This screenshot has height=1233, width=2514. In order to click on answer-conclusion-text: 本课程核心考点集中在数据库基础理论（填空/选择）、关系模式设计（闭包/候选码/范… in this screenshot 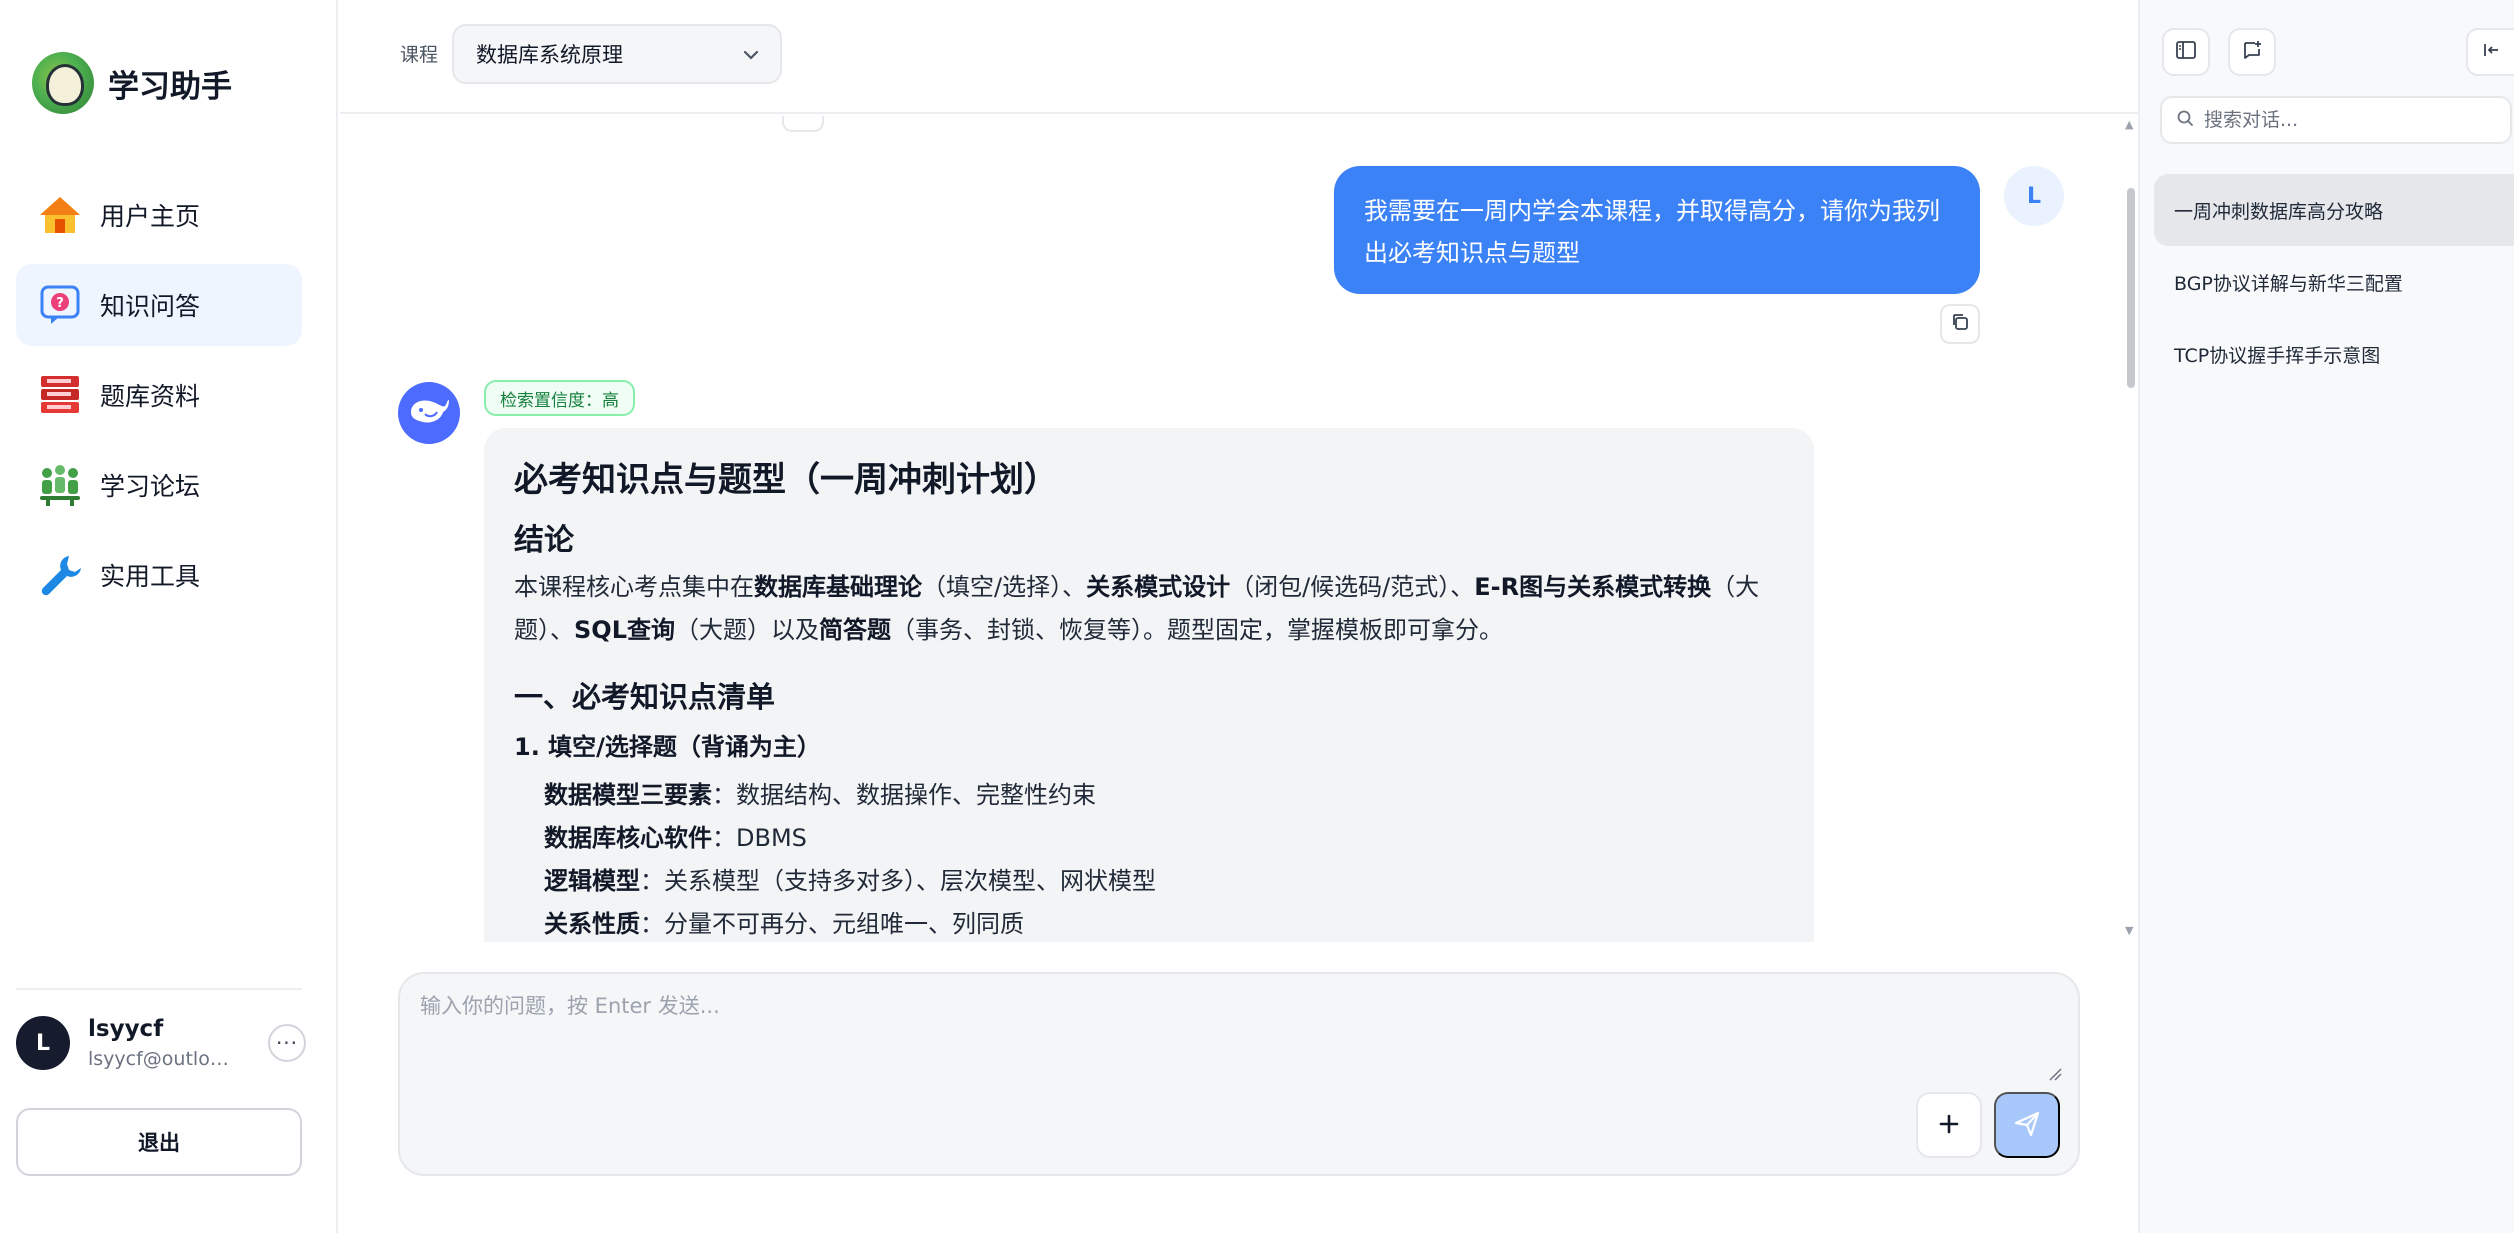, I will do `click(1137, 608)`.